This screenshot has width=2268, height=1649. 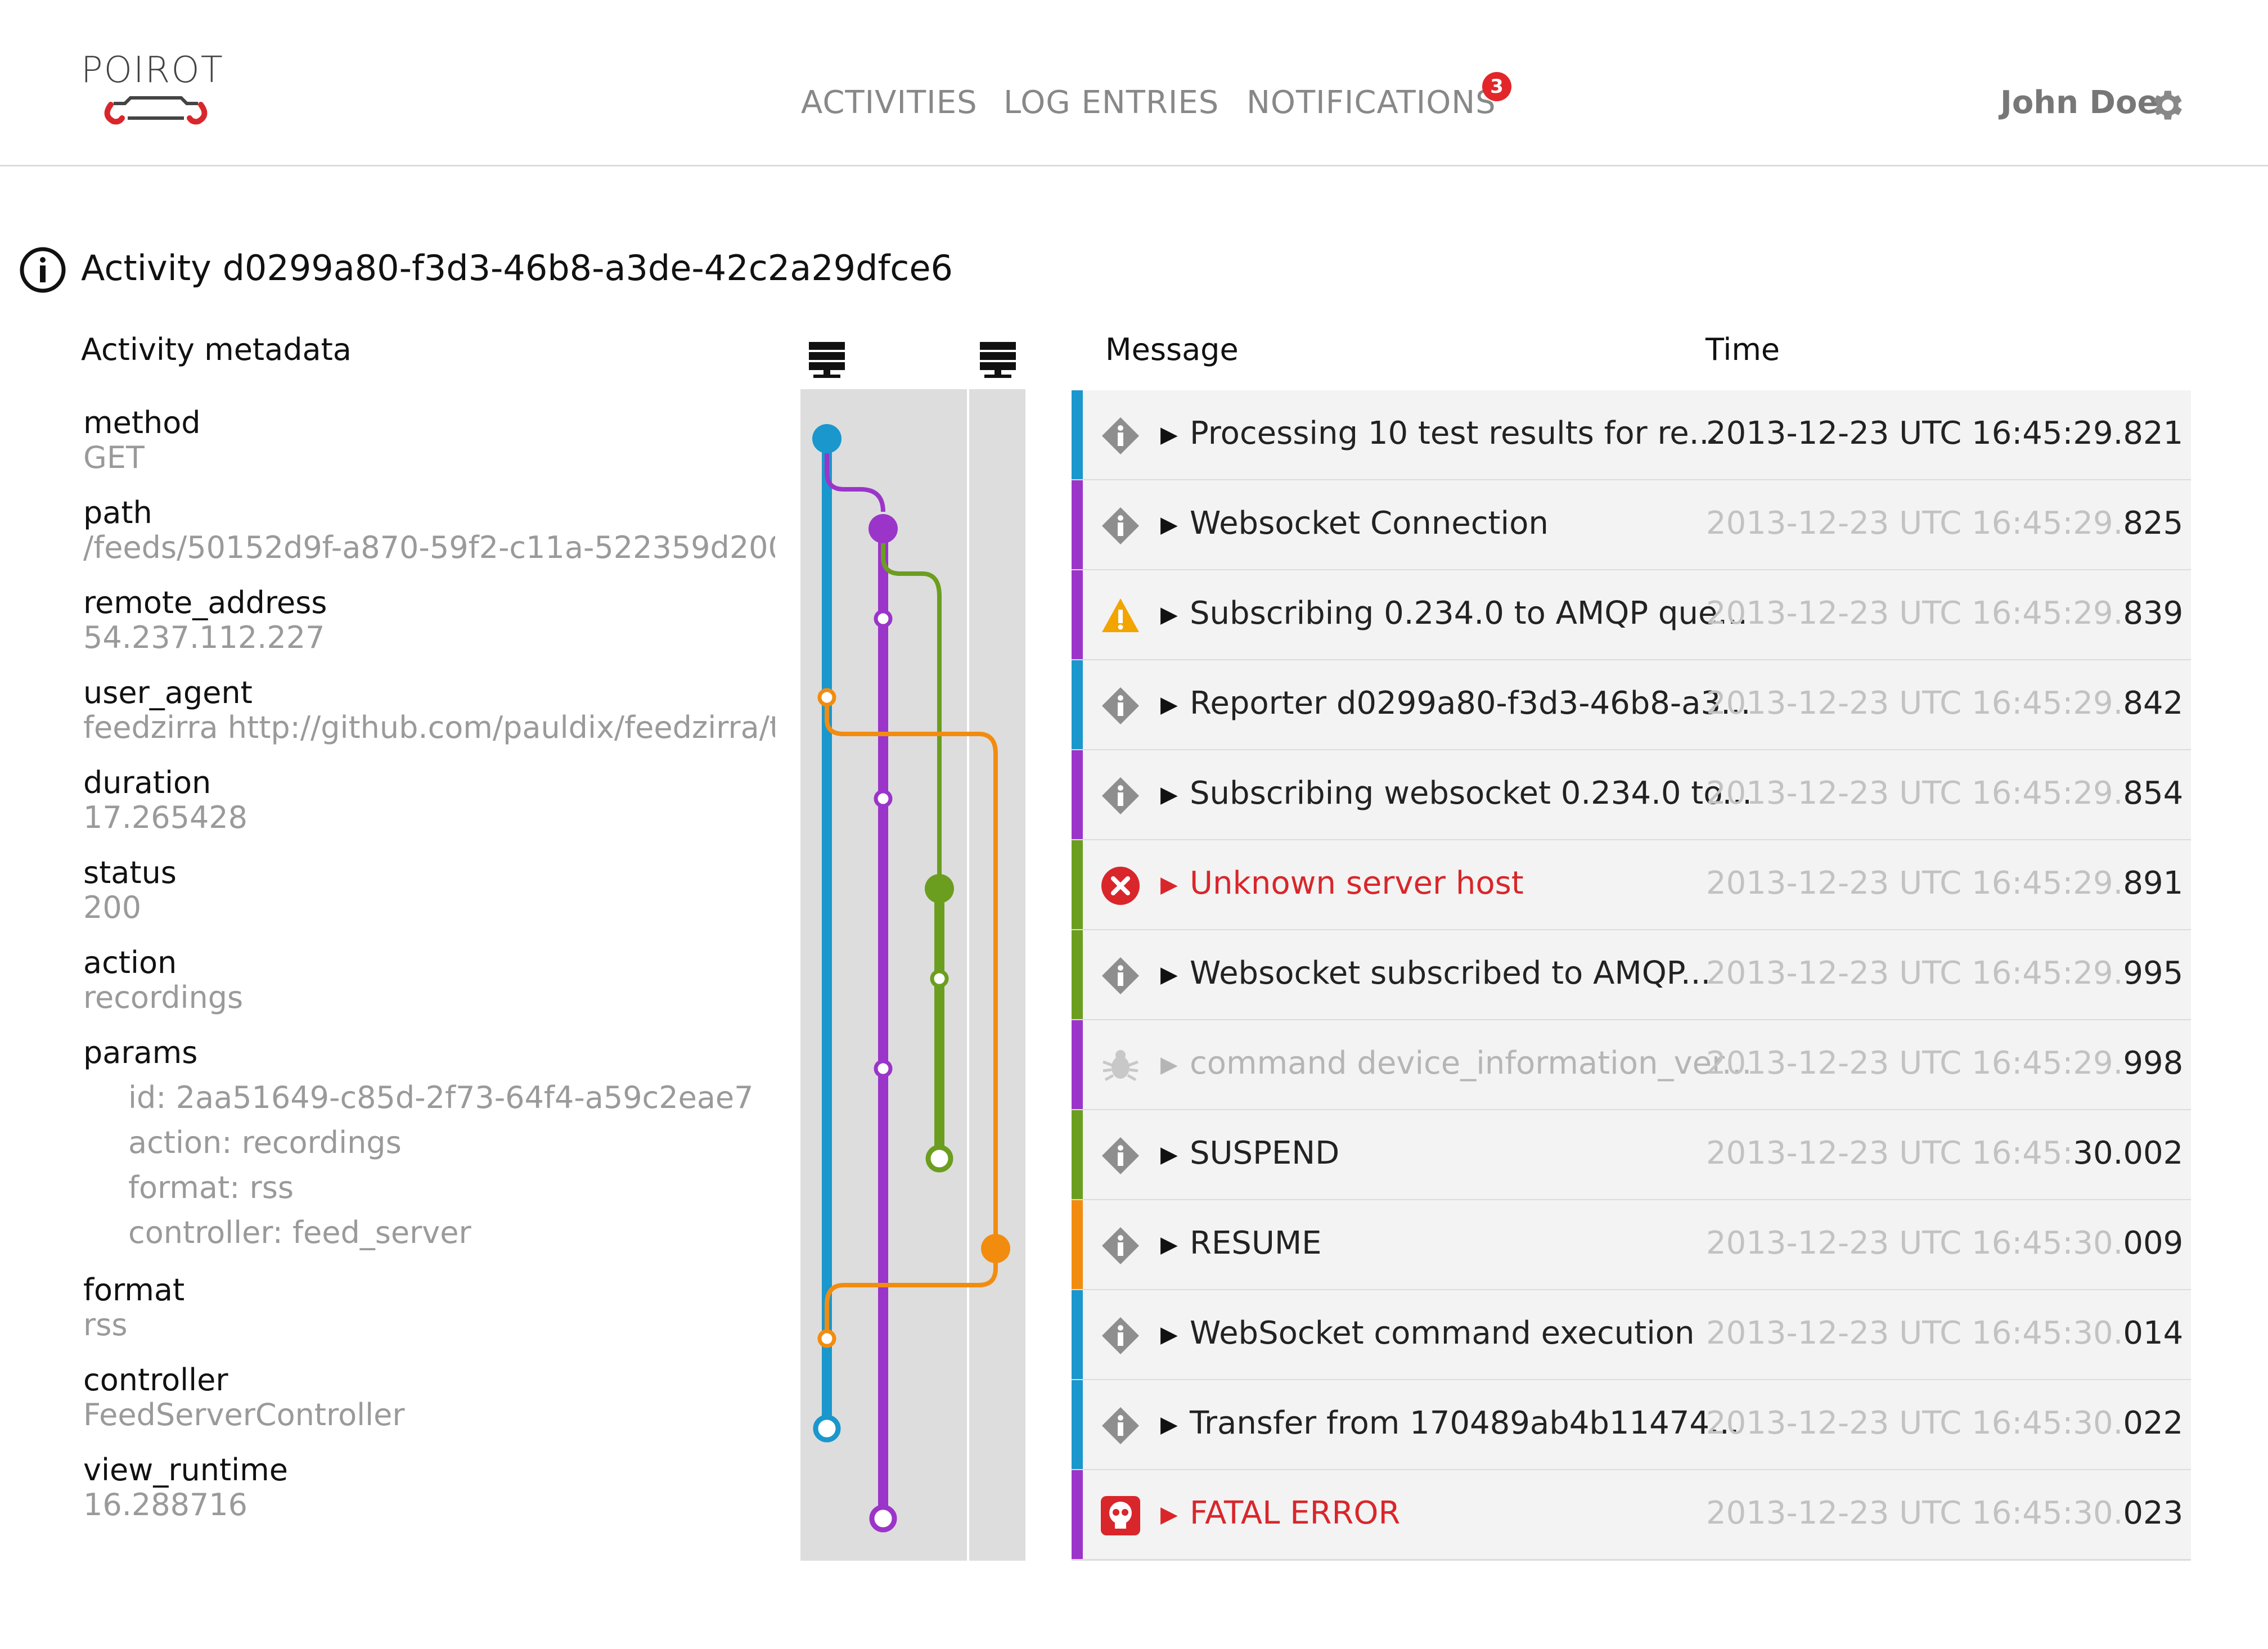 What do you see at coordinates (1944, 1063) in the screenshot?
I see `log-time: 2013-12-23 UTC 16:45:29.998` at bounding box center [1944, 1063].